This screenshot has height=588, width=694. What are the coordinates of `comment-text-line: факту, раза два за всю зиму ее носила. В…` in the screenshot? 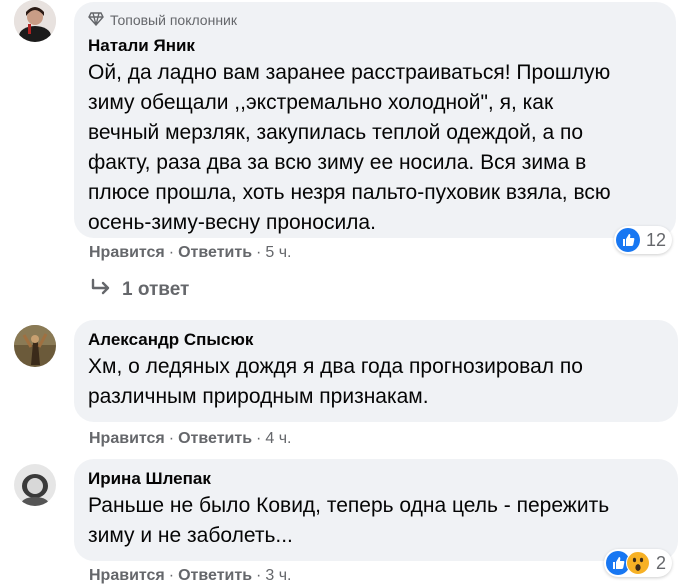 It's located at (337, 162).